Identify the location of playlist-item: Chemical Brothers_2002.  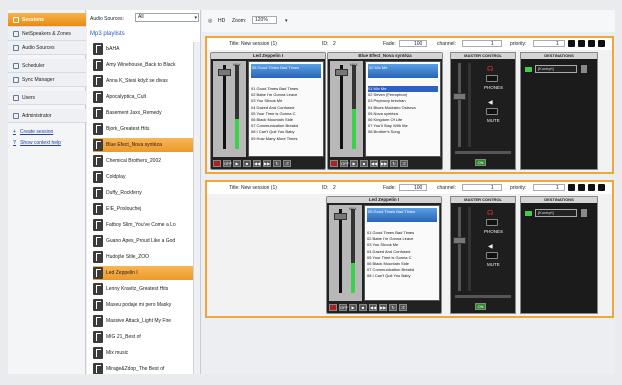
(143, 161).